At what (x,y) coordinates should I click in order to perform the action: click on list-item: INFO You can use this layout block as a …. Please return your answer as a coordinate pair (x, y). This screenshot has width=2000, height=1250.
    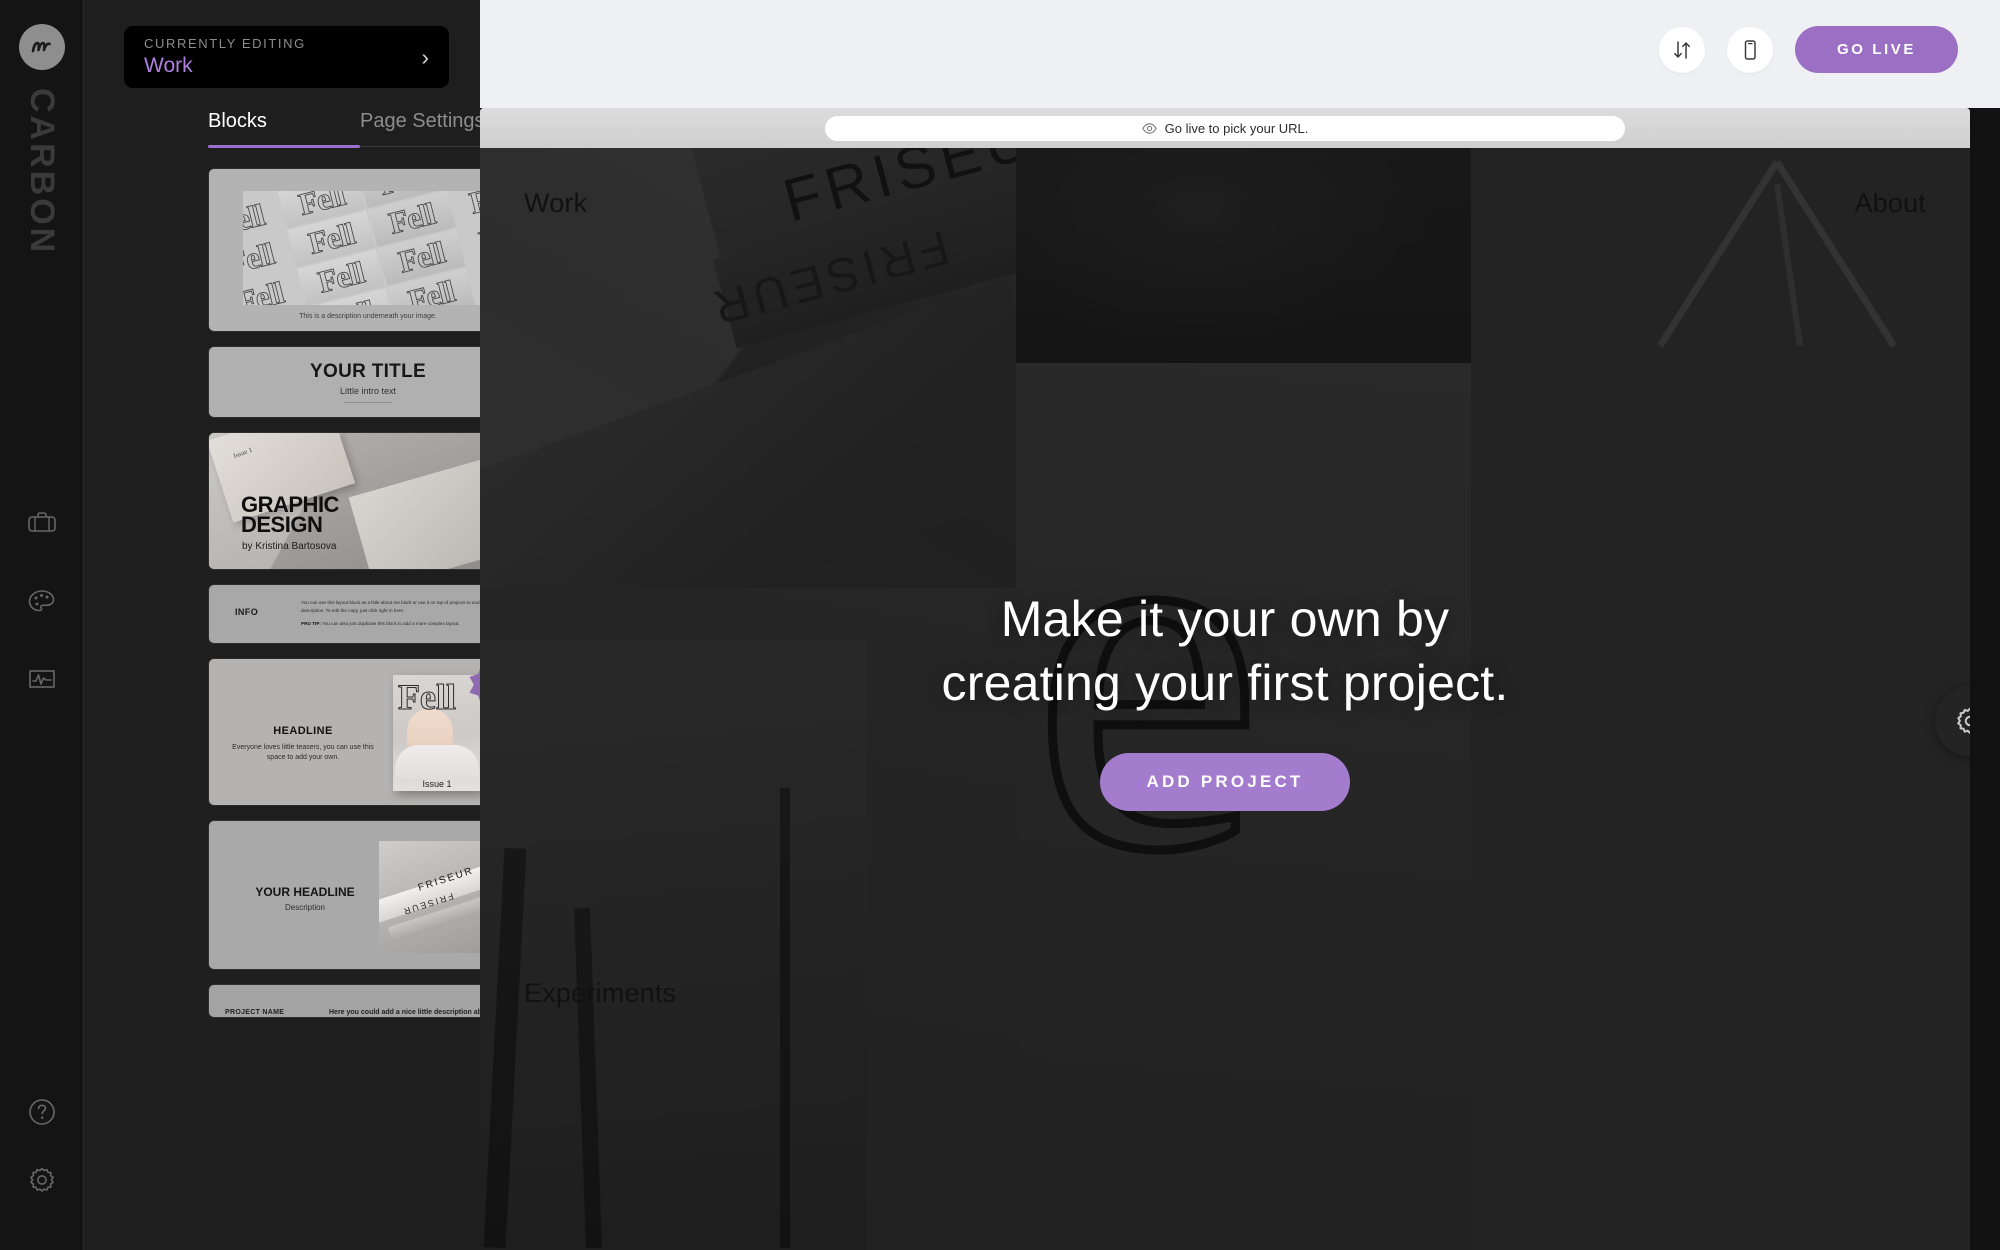
    Looking at the image, I should click on (344, 614).